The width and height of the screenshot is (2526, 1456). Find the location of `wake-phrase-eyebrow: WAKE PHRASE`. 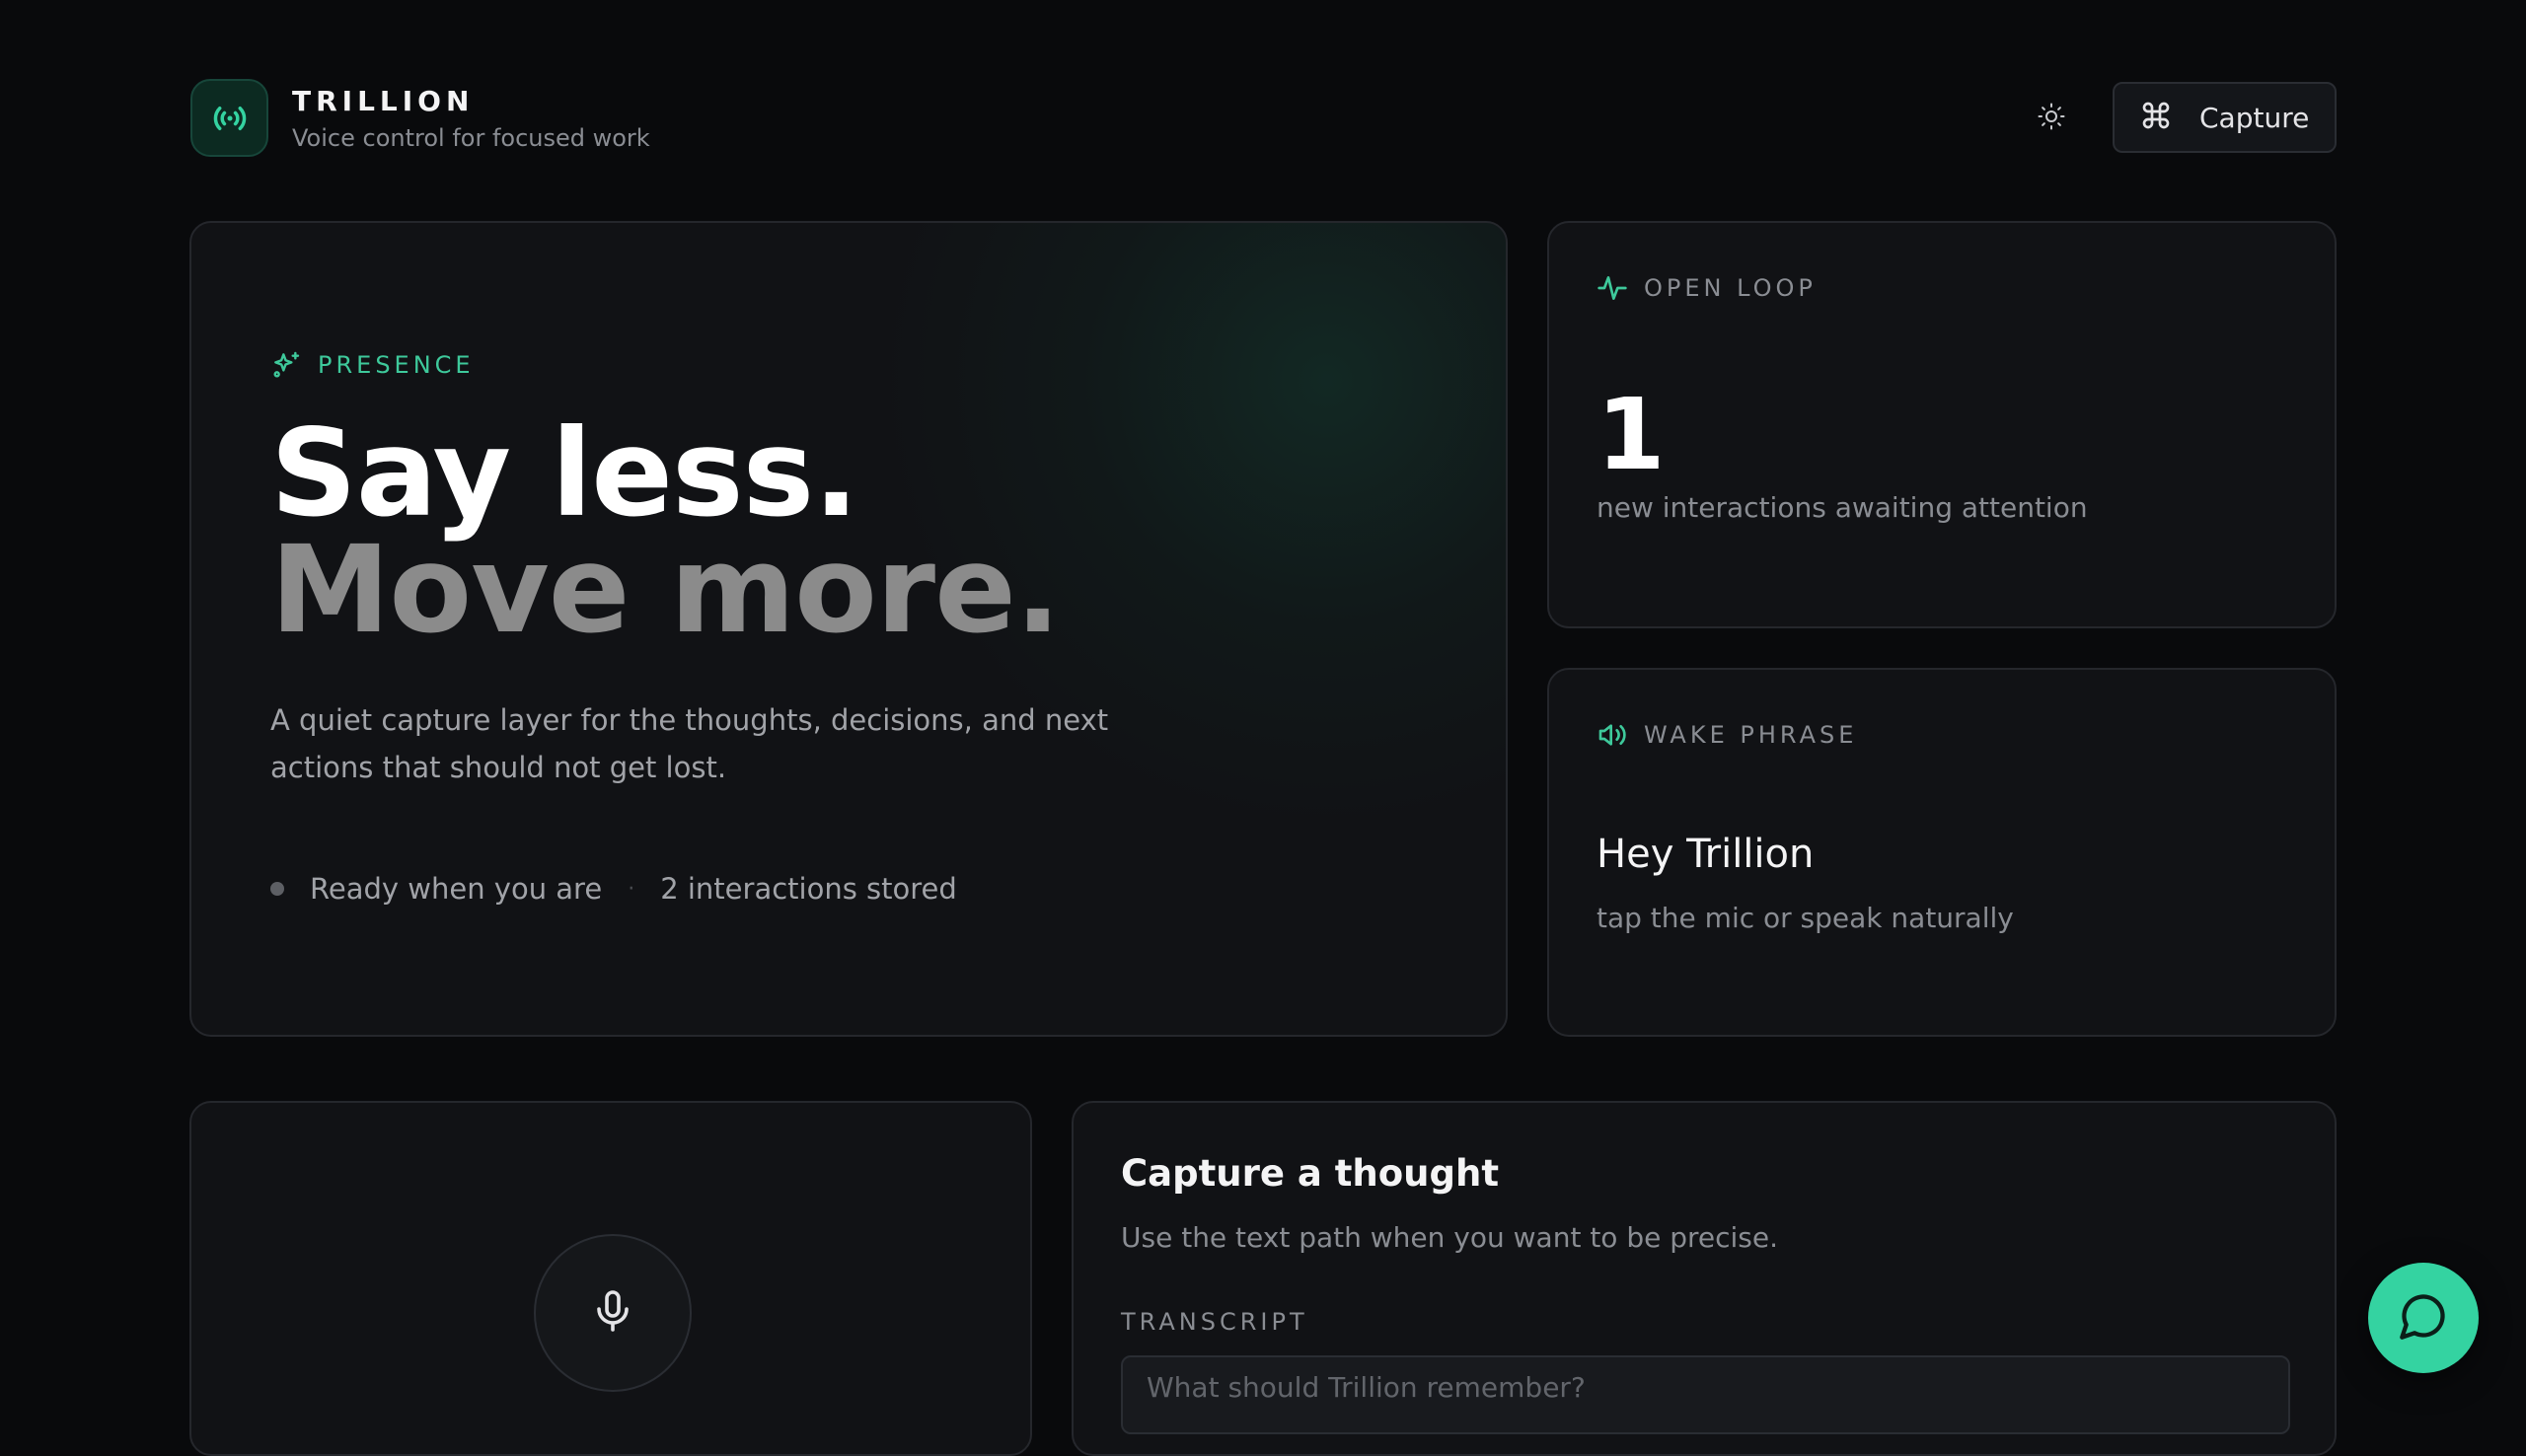

wake-phrase-eyebrow: WAKE PHRASE is located at coordinates (1727, 735).